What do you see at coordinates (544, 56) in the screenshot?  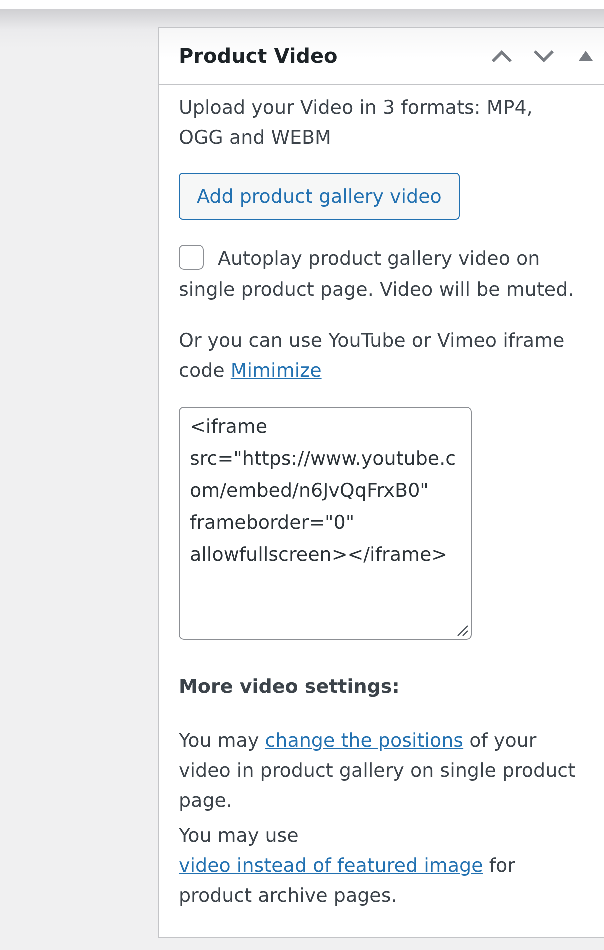 I see `chevron-down-icon` at bounding box center [544, 56].